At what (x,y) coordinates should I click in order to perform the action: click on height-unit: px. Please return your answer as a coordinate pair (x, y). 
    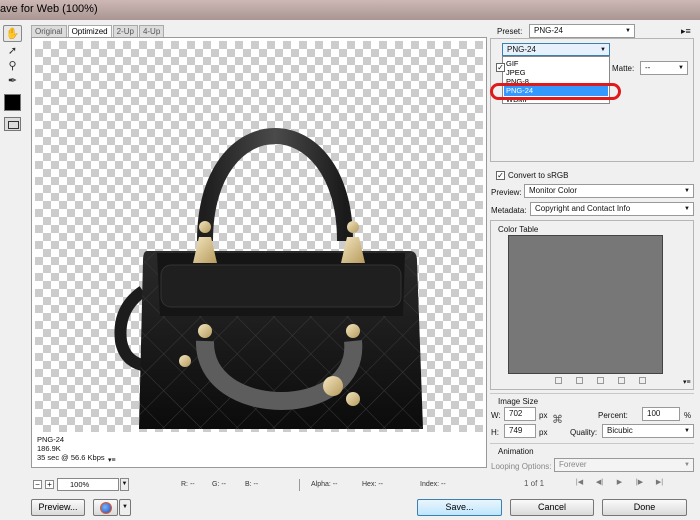
    Looking at the image, I should click on (543, 432).